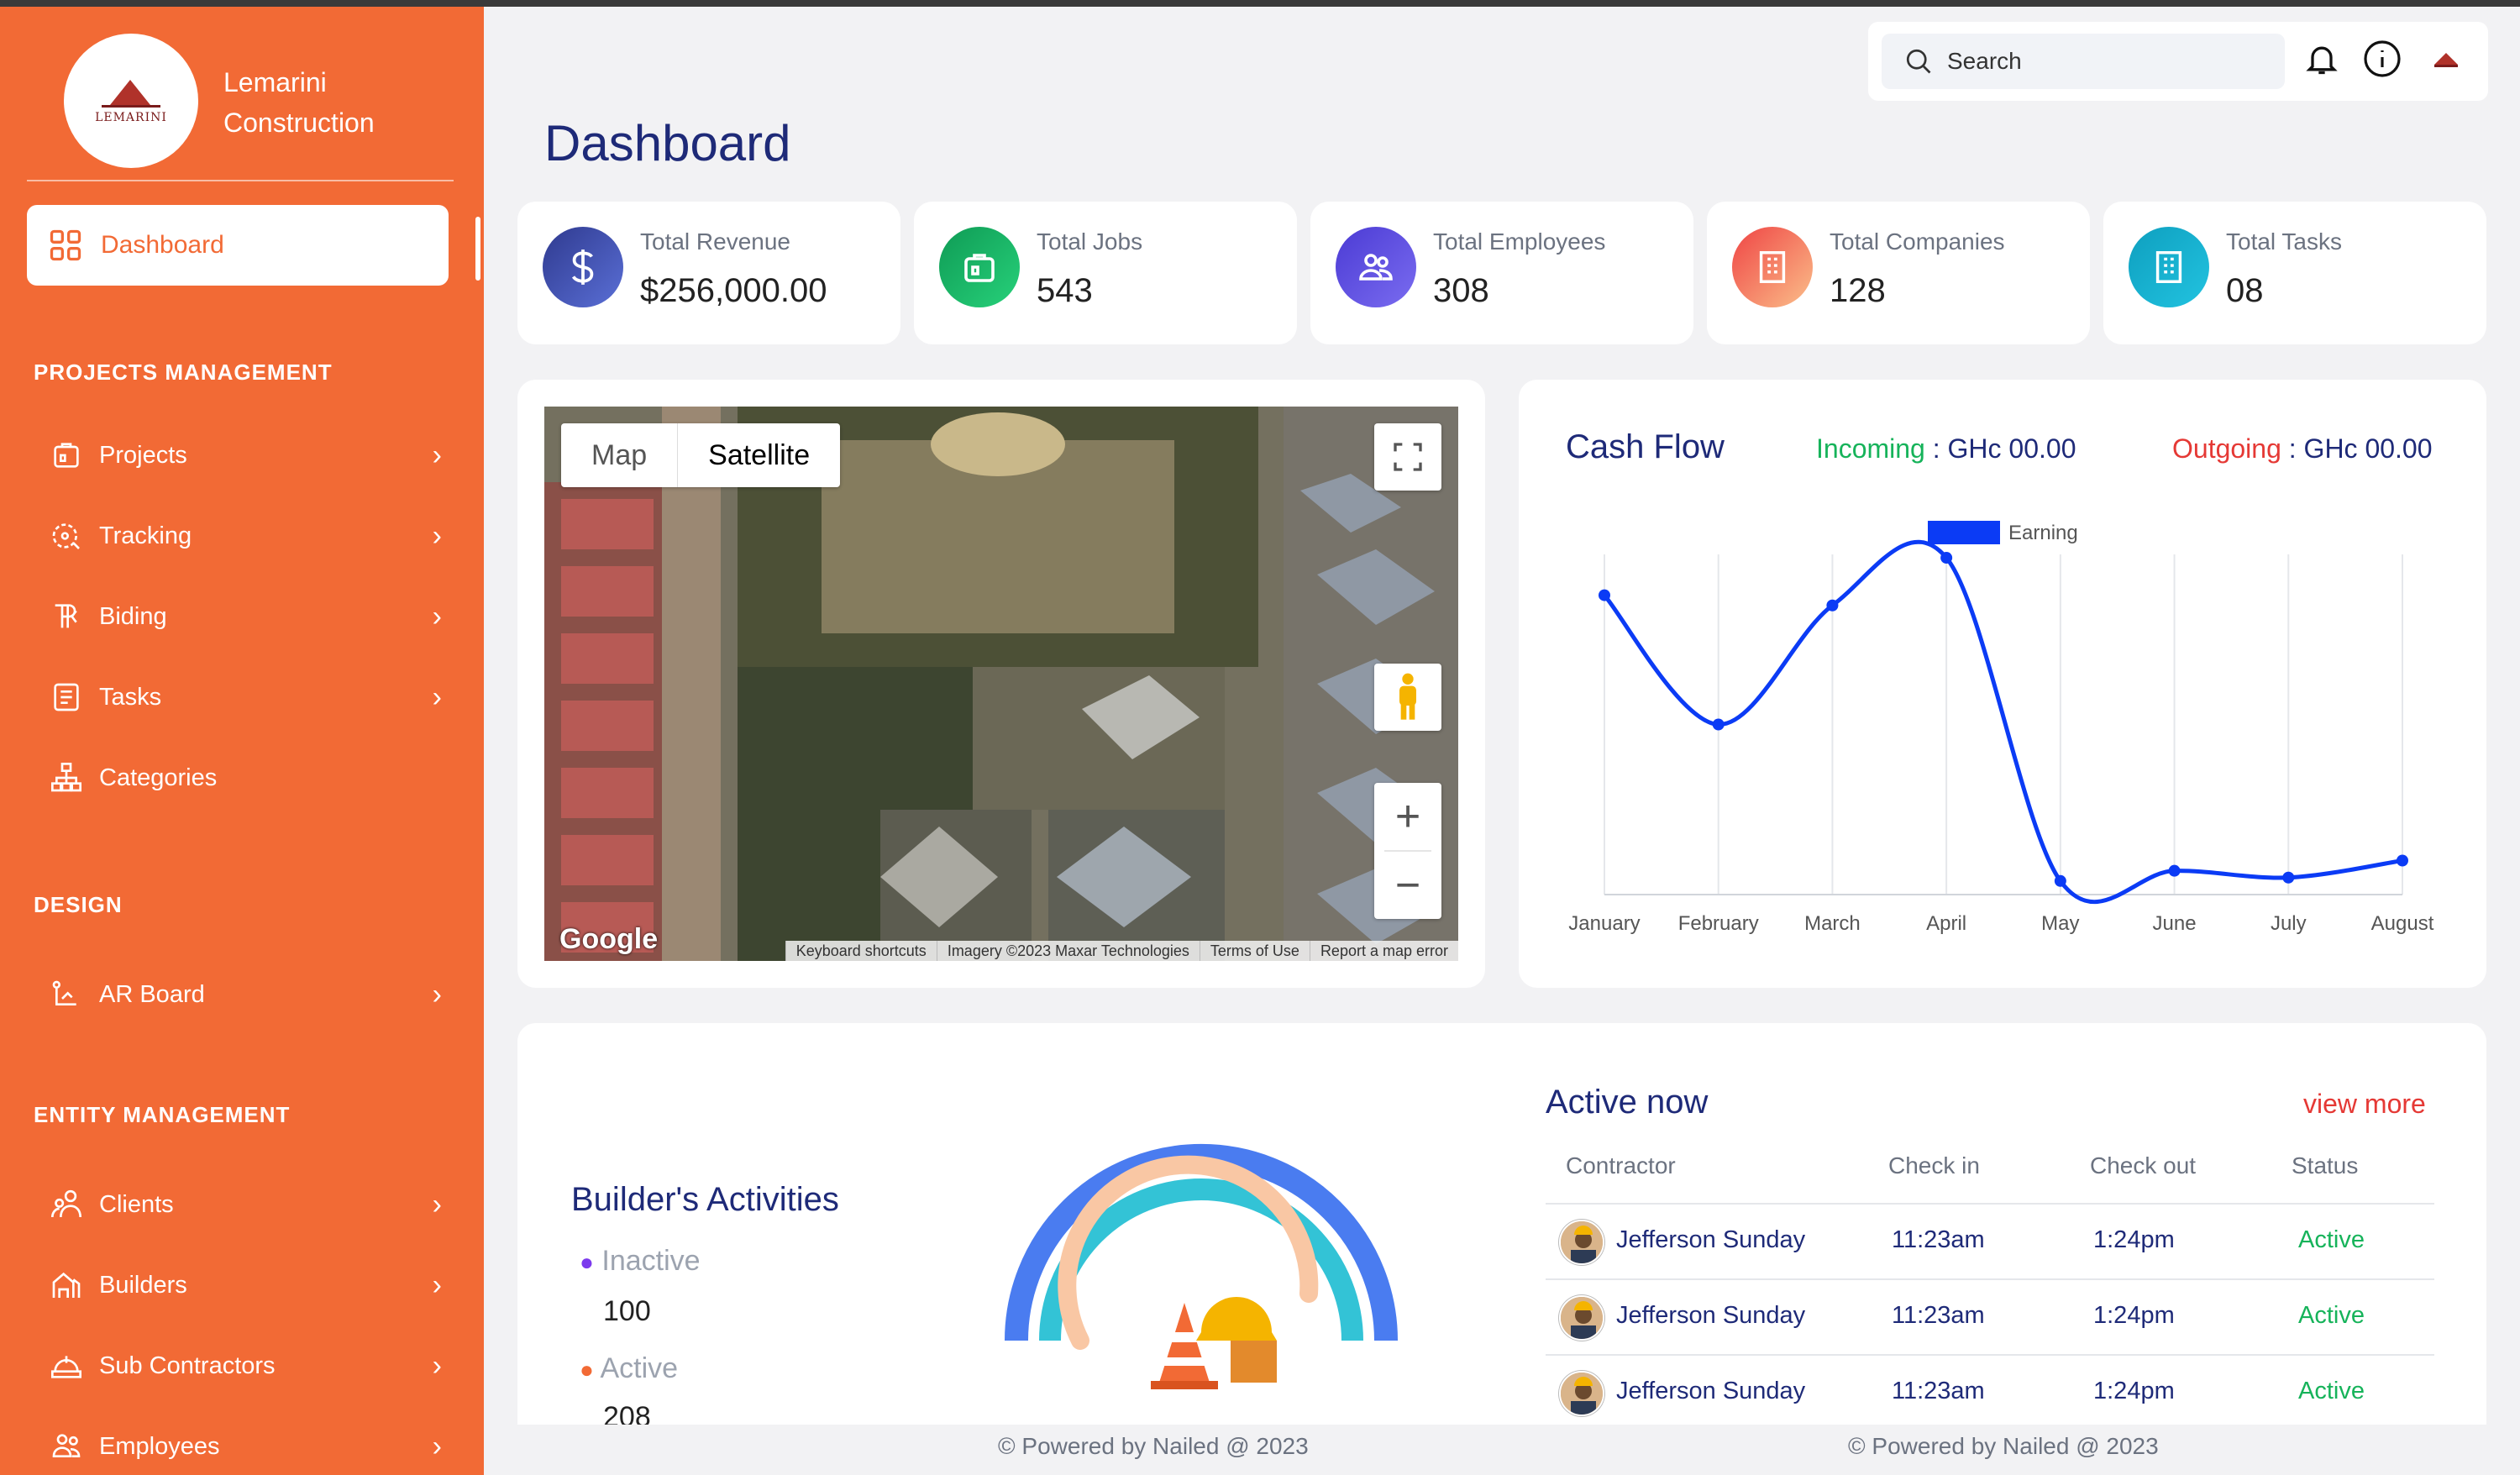  I want to click on footer-text: © Powered by Nailed @ 2023, so click(1153, 1446).